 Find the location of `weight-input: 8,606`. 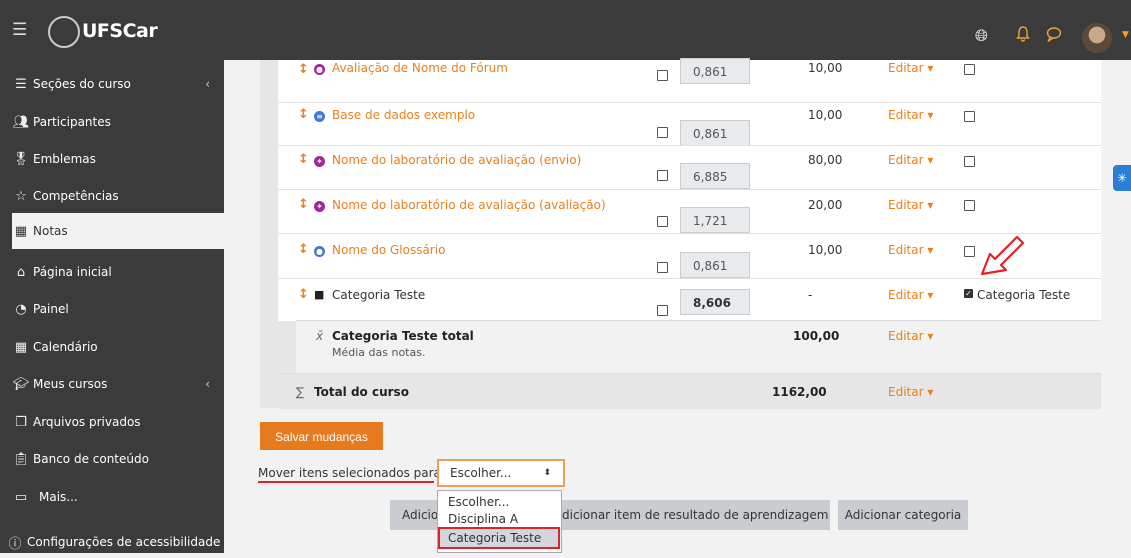

weight-input: 8,606 is located at coordinates (715, 302).